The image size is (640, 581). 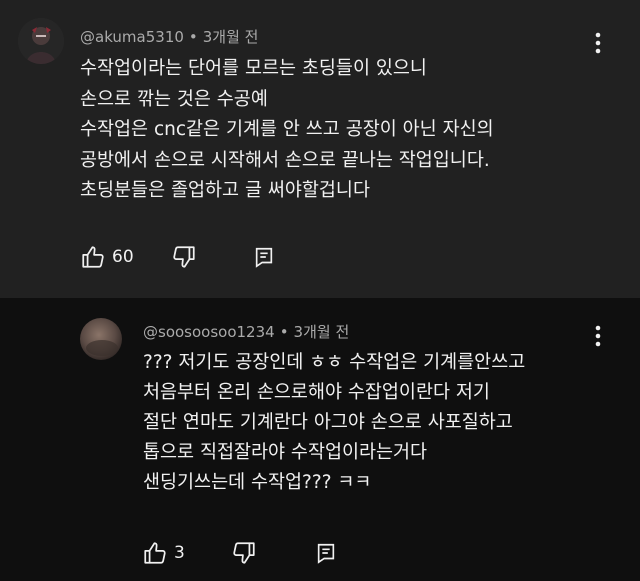 I want to click on author-name: @akuma5310, so click(x=132, y=37).